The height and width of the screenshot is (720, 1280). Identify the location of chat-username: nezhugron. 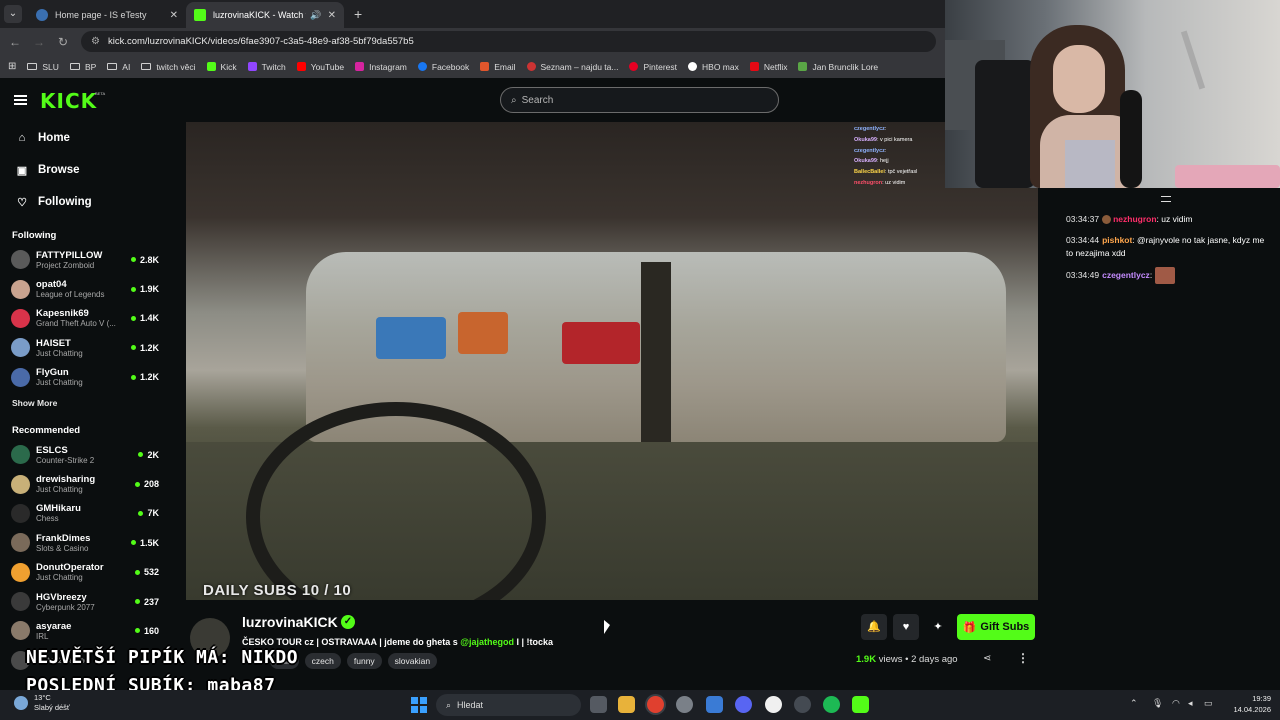
(1134, 219).